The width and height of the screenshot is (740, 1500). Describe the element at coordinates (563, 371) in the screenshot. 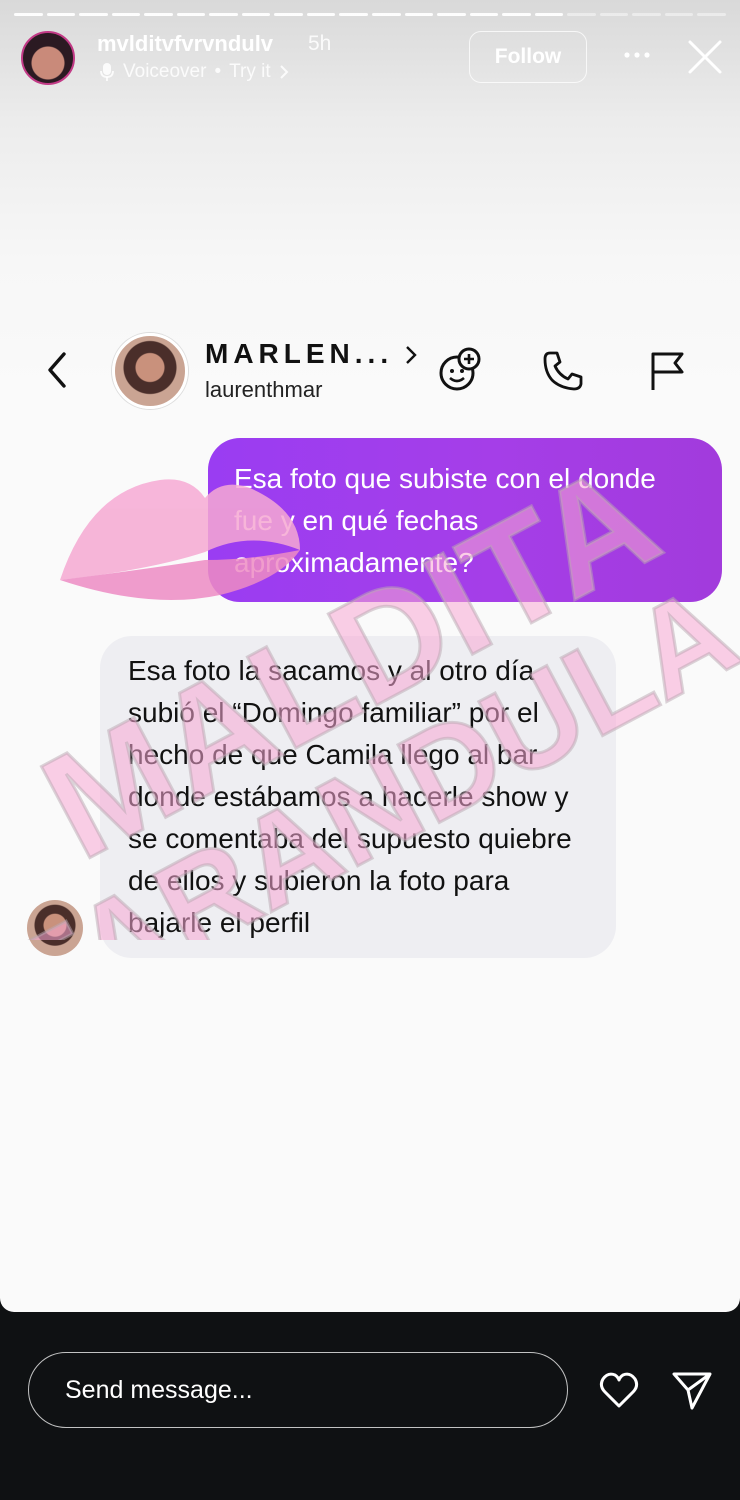

I see `phone-icon` at that location.